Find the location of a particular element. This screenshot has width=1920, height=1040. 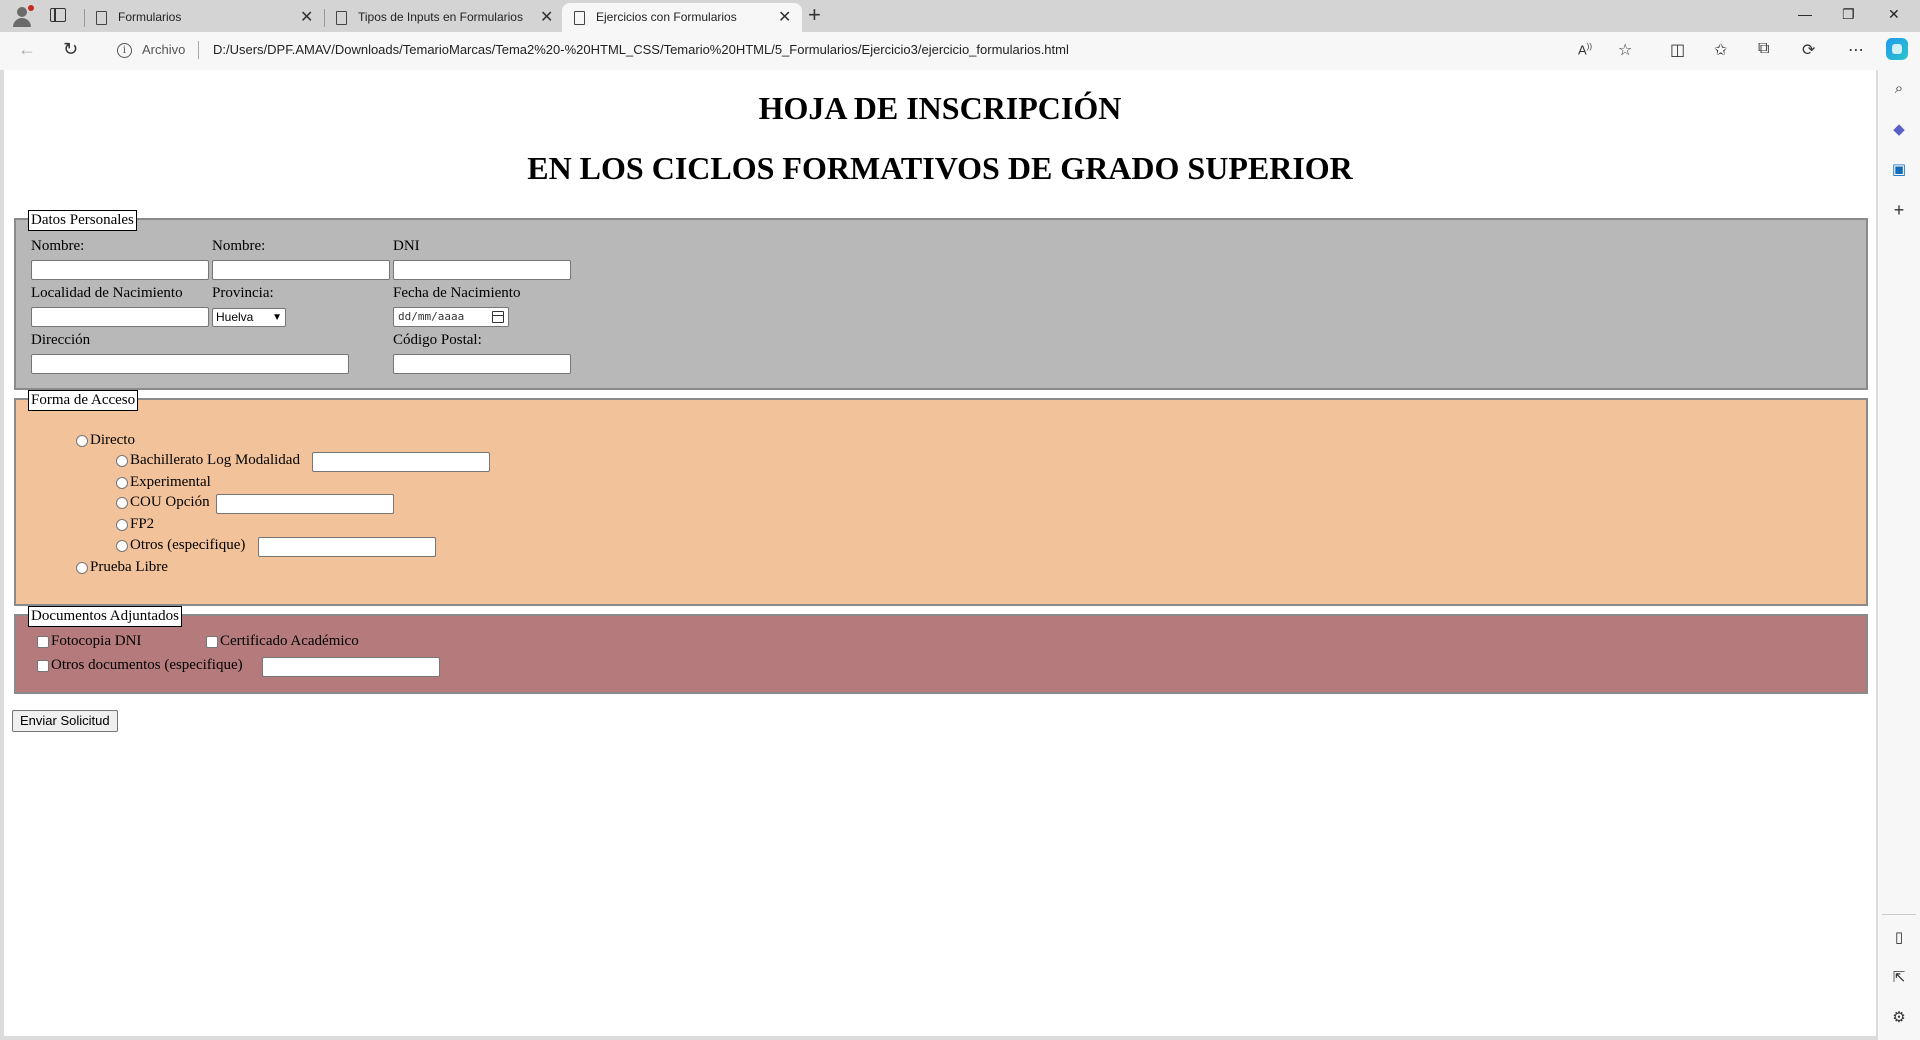

more-menu-icon: ⋯ is located at coordinates (1856, 50).